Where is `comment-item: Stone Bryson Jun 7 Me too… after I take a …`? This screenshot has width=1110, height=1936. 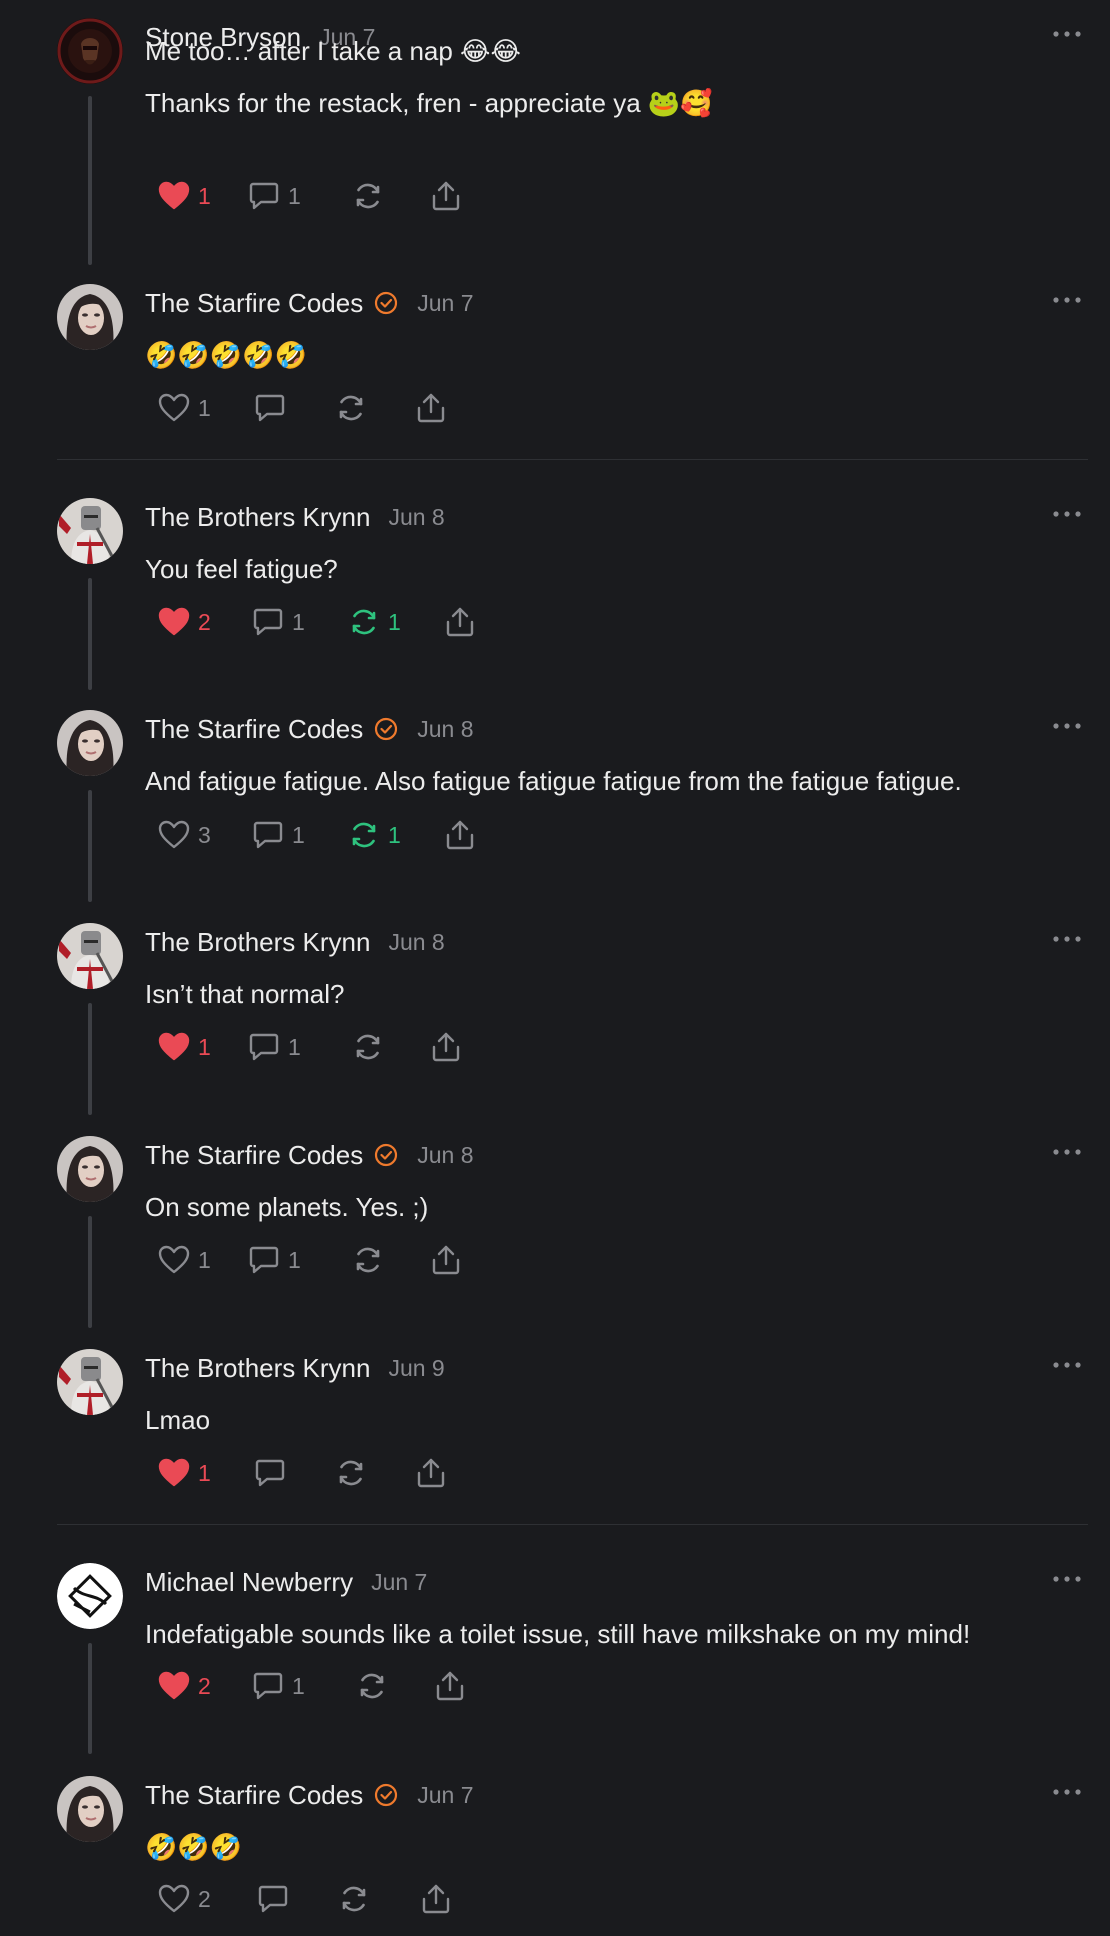
comment-item: Stone Bryson Jun 7 Me too… after I take a … is located at coordinates (555, 100).